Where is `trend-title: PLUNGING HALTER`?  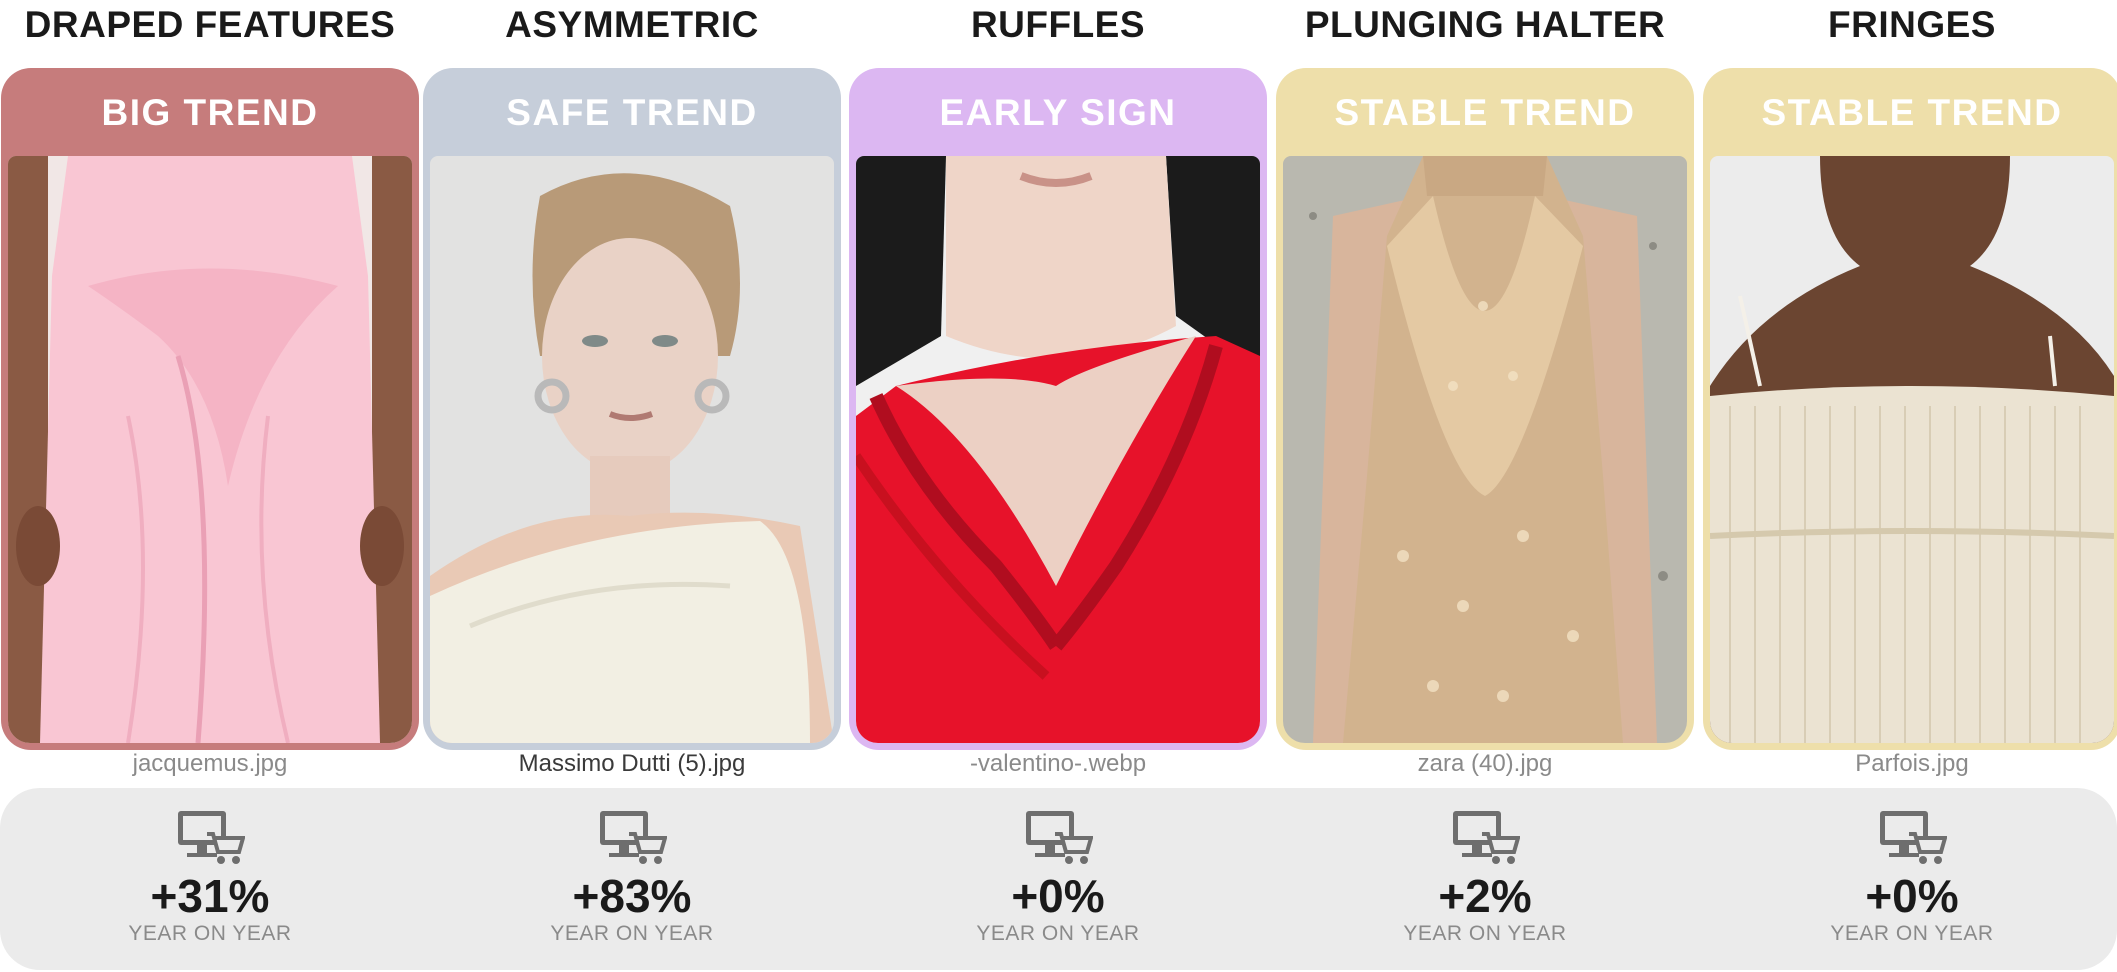 trend-title: PLUNGING HALTER is located at coordinates (1485, 24).